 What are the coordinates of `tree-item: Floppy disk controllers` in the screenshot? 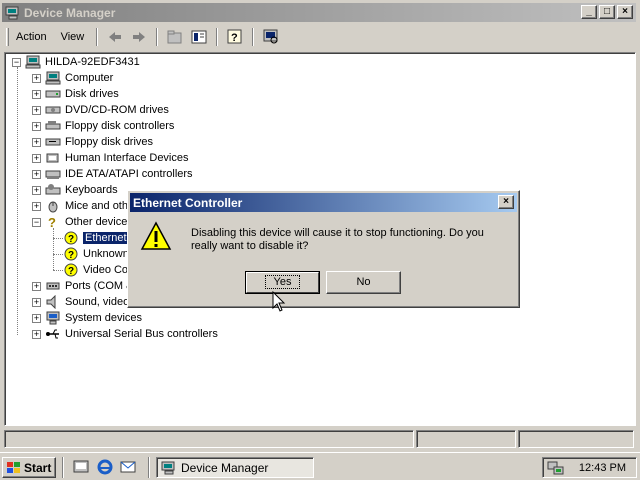 It's located at (109, 126).